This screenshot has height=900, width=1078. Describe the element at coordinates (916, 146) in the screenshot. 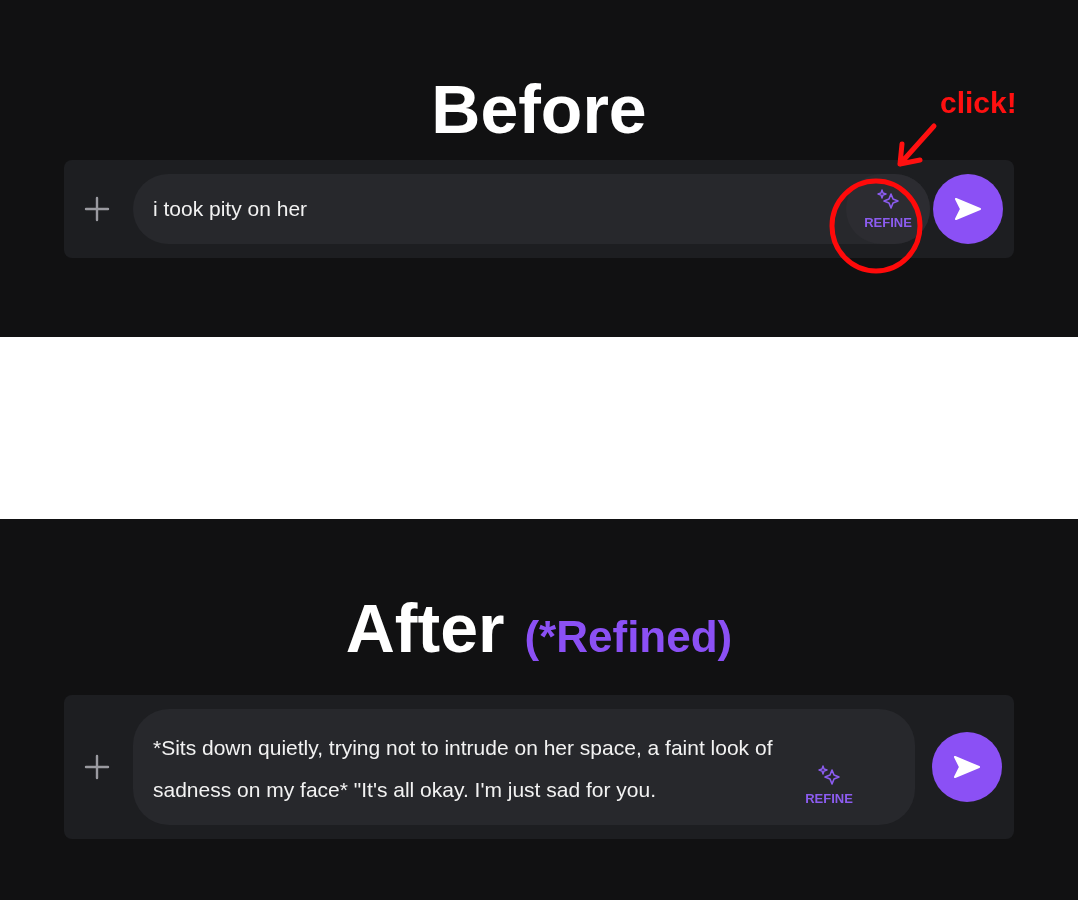

I see `arrow-icon` at that location.